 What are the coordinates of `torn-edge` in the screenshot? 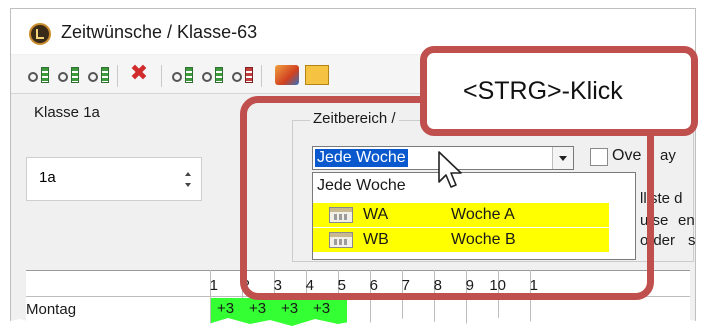 It's located at (352, 323).